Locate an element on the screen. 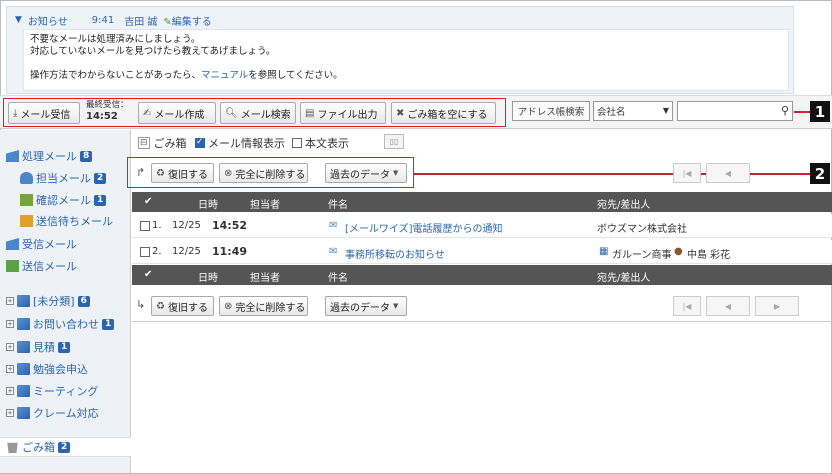 The image size is (832, 474). show-body-checkbox is located at coordinates (297, 143).